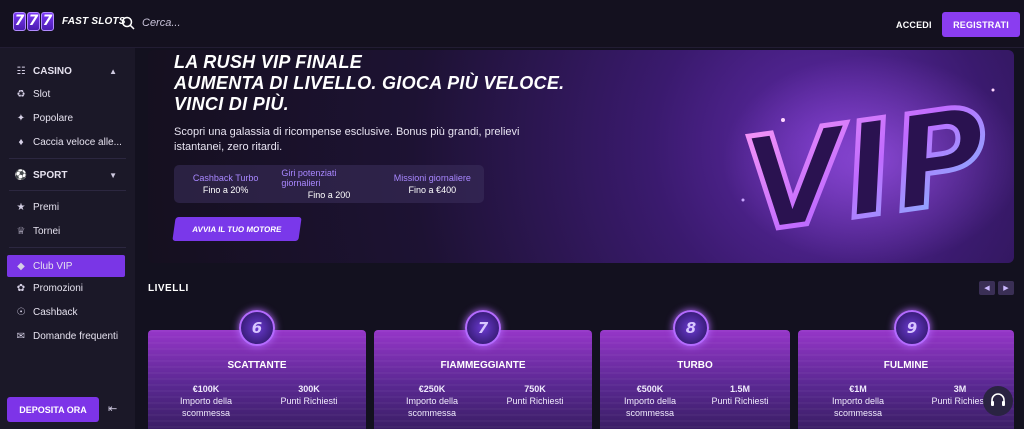  What do you see at coordinates (67, 94) in the screenshot?
I see `sidebar-item-slot: ♻ Slot` at bounding box center [67, 94].